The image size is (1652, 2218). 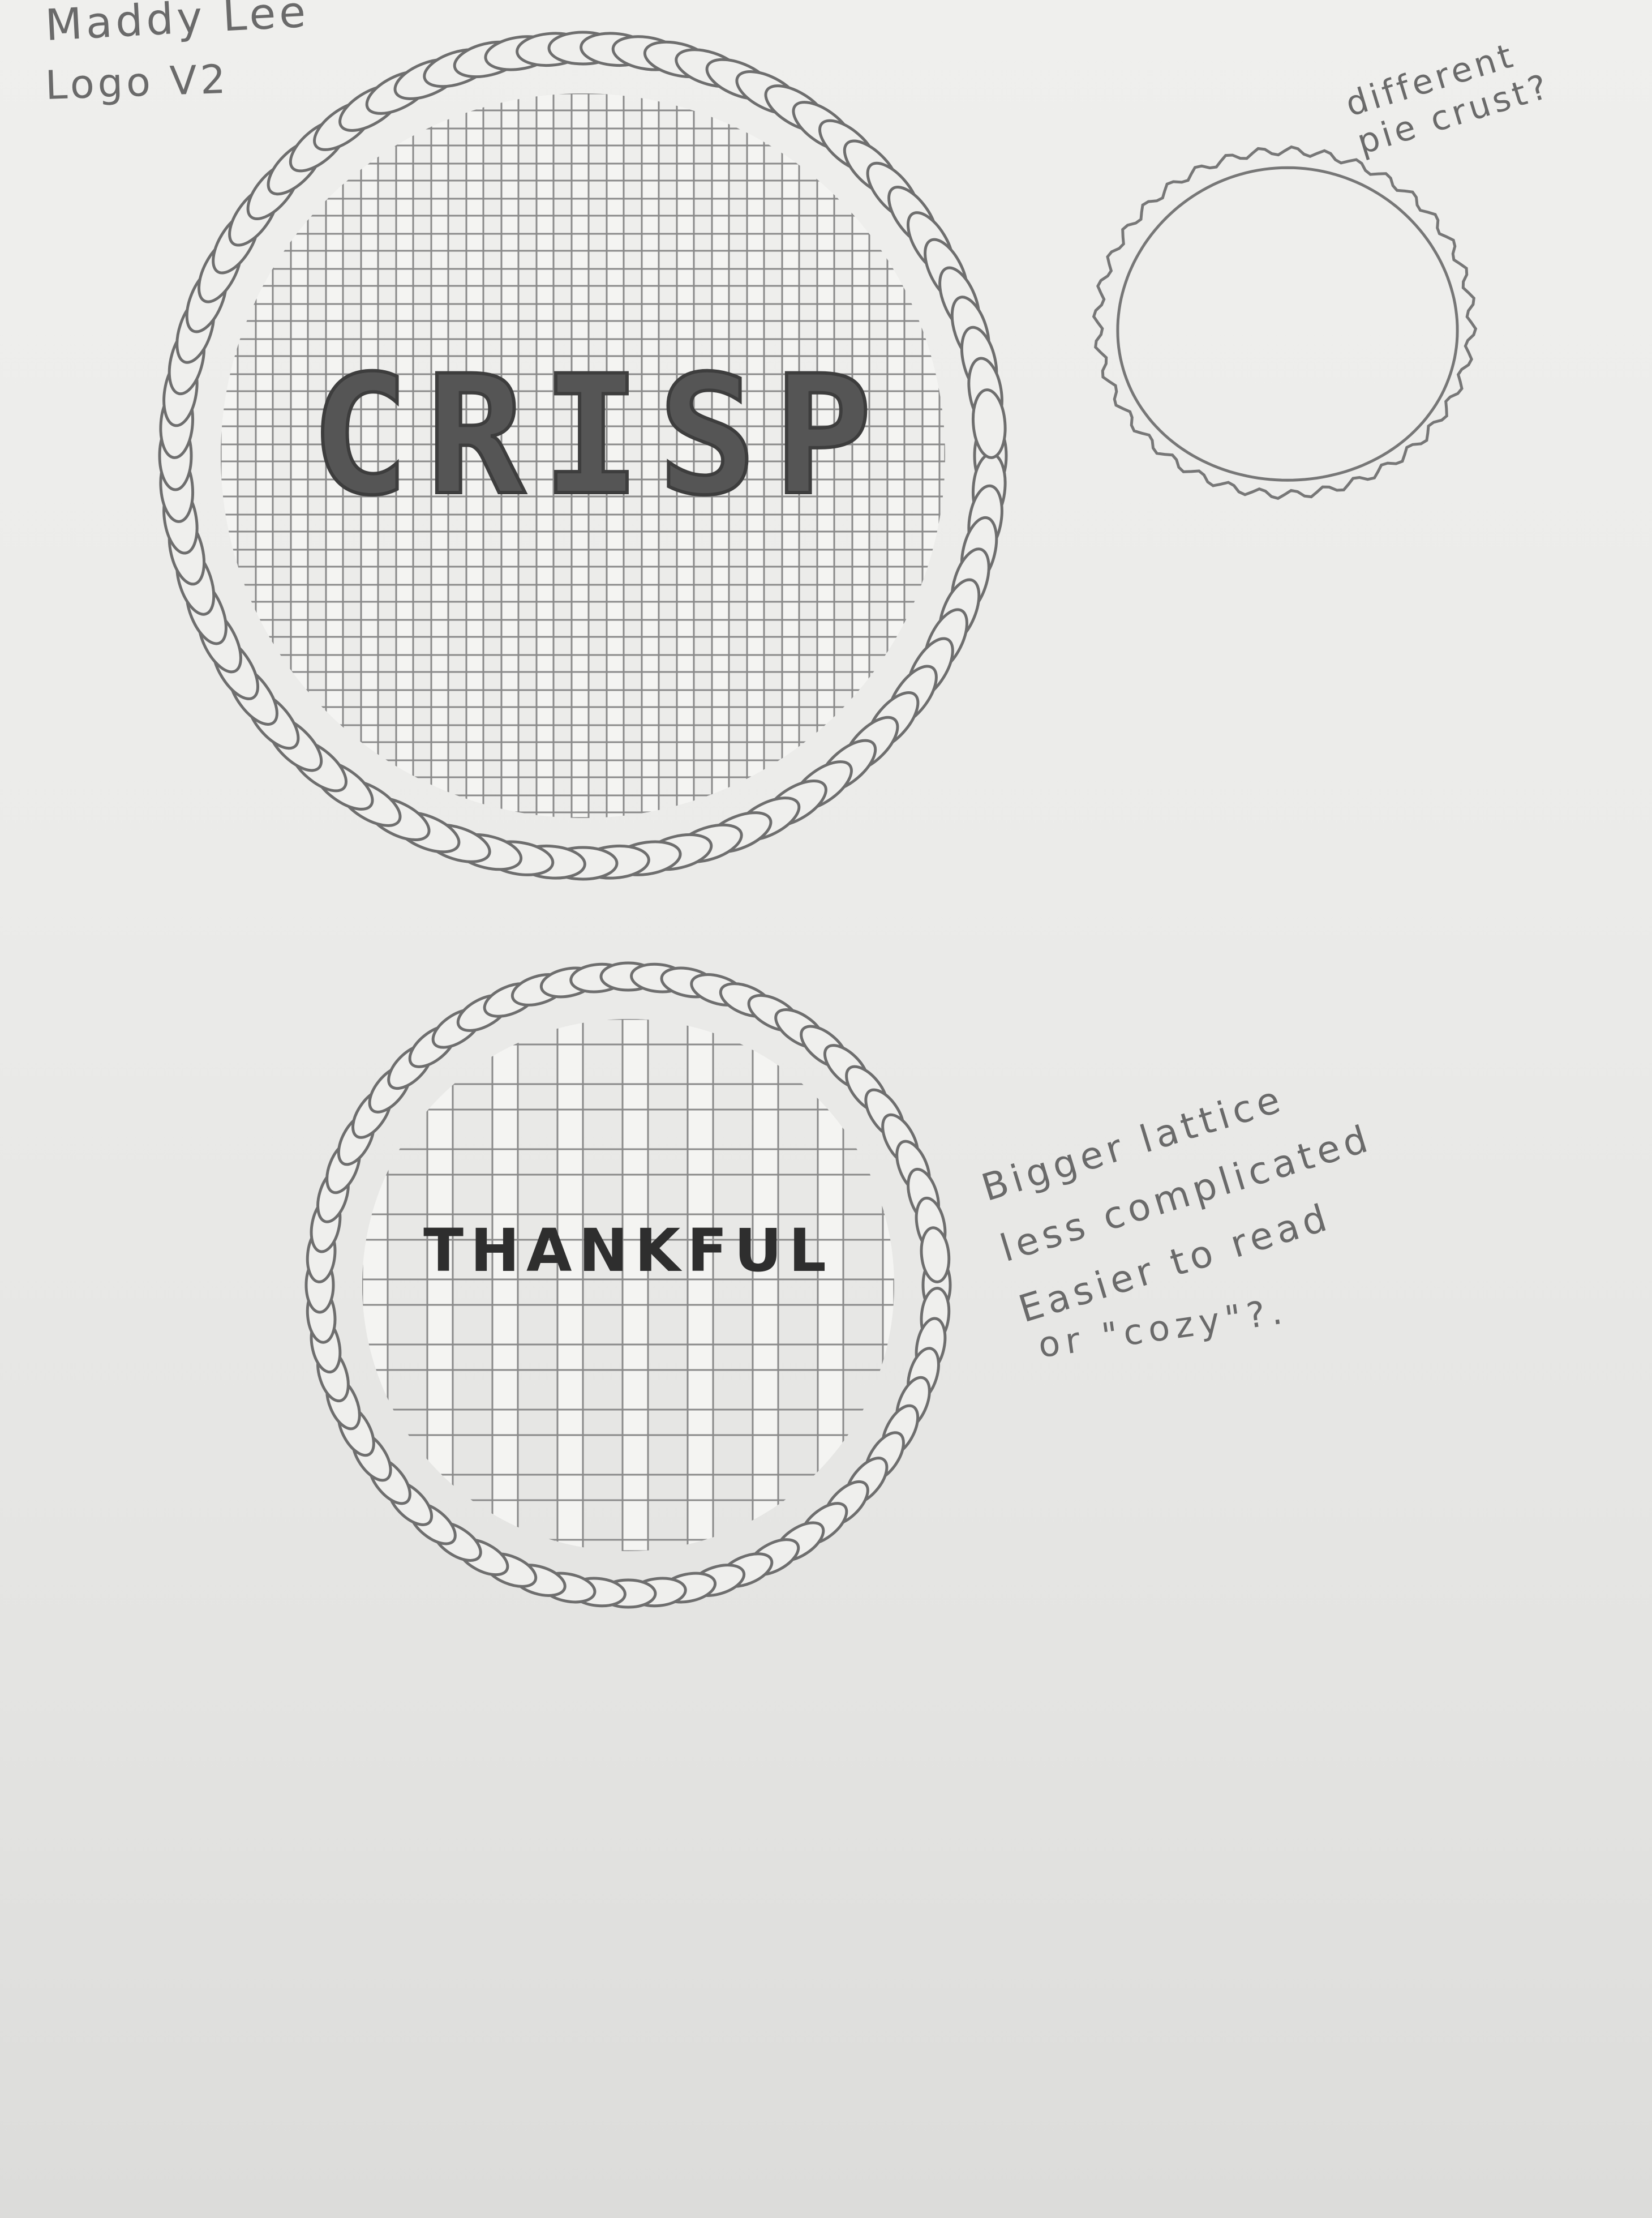 I want to click on small-pie-lattice, so click(x=628, y=1285).